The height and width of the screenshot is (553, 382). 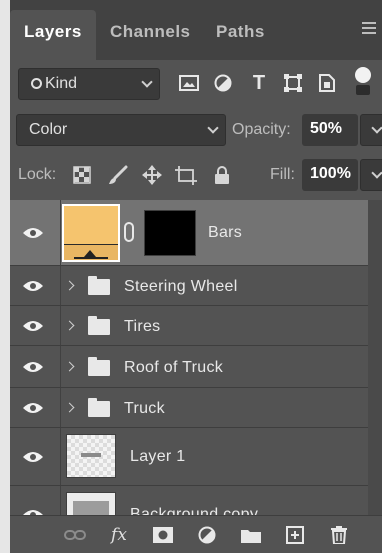 I want to click on layer-name: Layer 1, so click(x=158, y=456).